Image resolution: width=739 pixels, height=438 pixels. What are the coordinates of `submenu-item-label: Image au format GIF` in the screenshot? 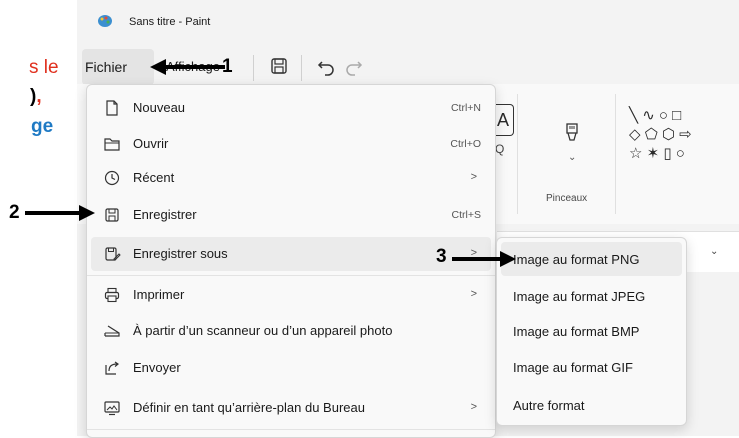 It's located at (573, 367).